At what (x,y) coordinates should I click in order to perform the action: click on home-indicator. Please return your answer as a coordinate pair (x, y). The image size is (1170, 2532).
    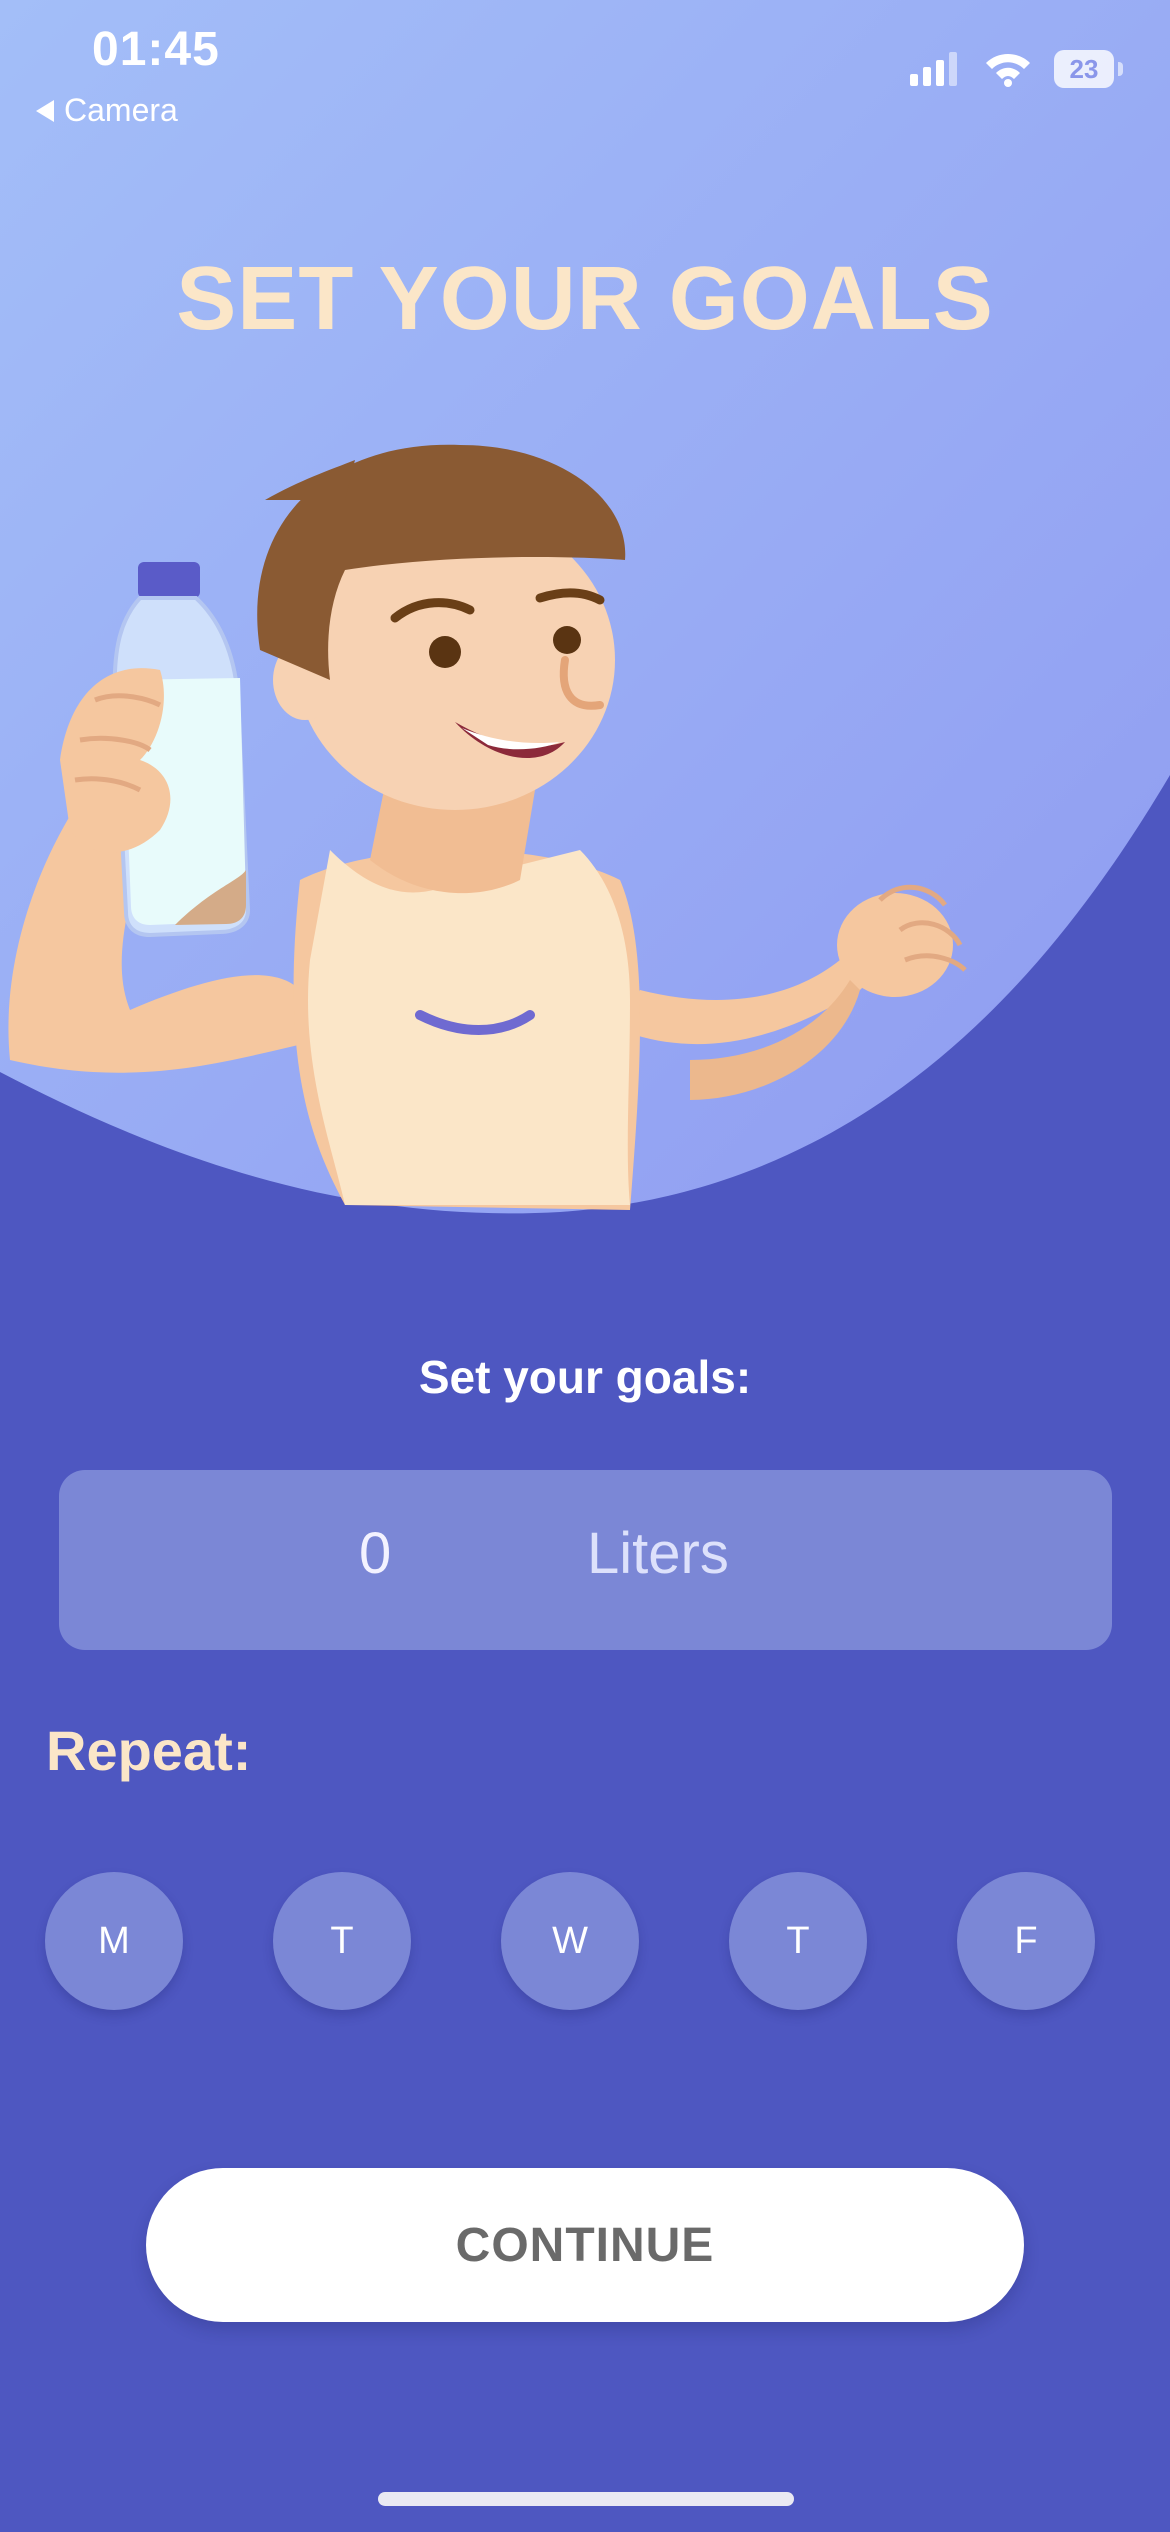
    Looking at the image, I should click on (586, 2499).